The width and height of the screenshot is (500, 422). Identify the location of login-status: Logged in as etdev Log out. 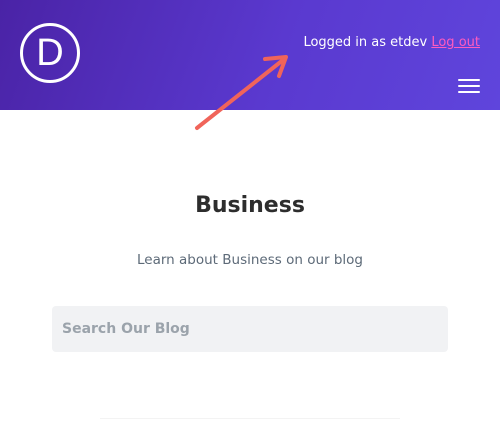
(391, 42).